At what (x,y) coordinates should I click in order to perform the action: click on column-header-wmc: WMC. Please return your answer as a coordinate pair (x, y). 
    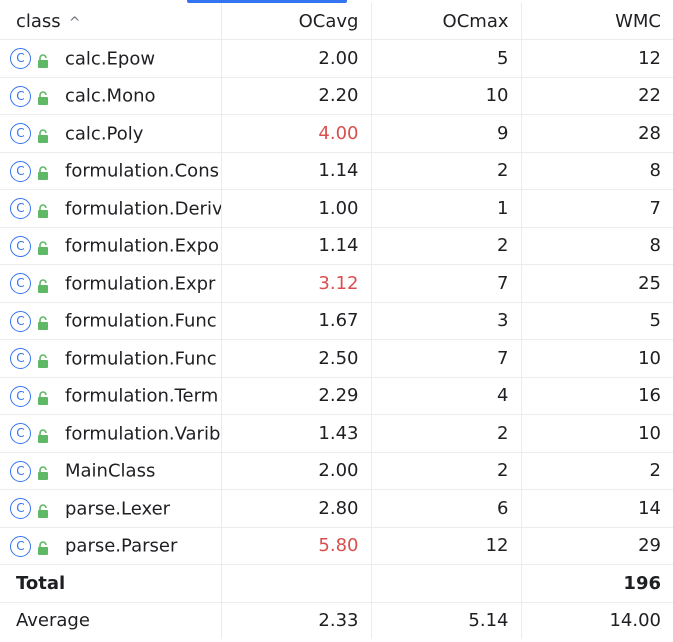
    Looking at the image, I should click on (597, 21).